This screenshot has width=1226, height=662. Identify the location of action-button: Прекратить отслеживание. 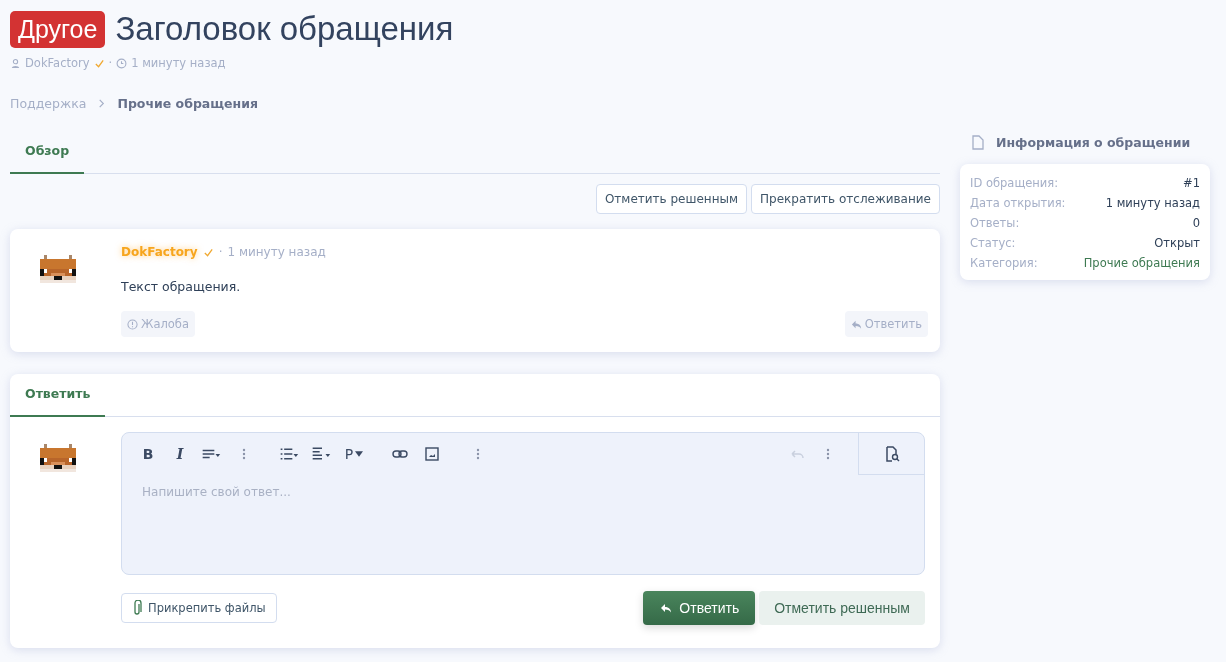
(845, 199).